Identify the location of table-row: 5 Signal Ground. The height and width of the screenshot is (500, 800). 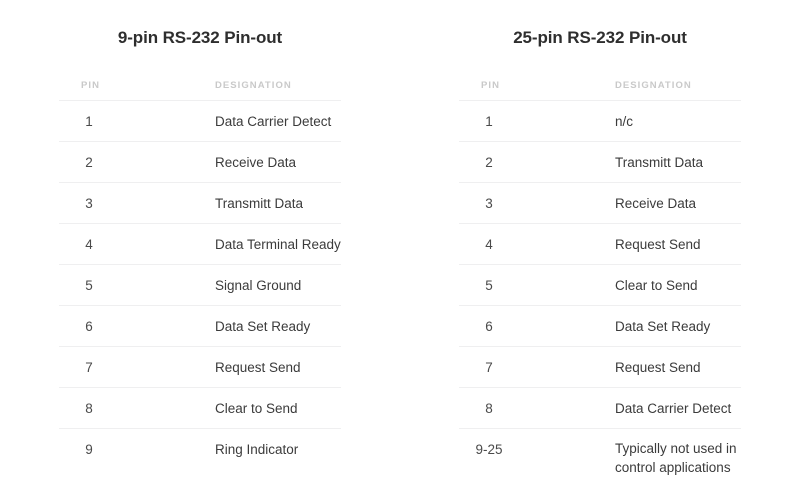
(200, 285).